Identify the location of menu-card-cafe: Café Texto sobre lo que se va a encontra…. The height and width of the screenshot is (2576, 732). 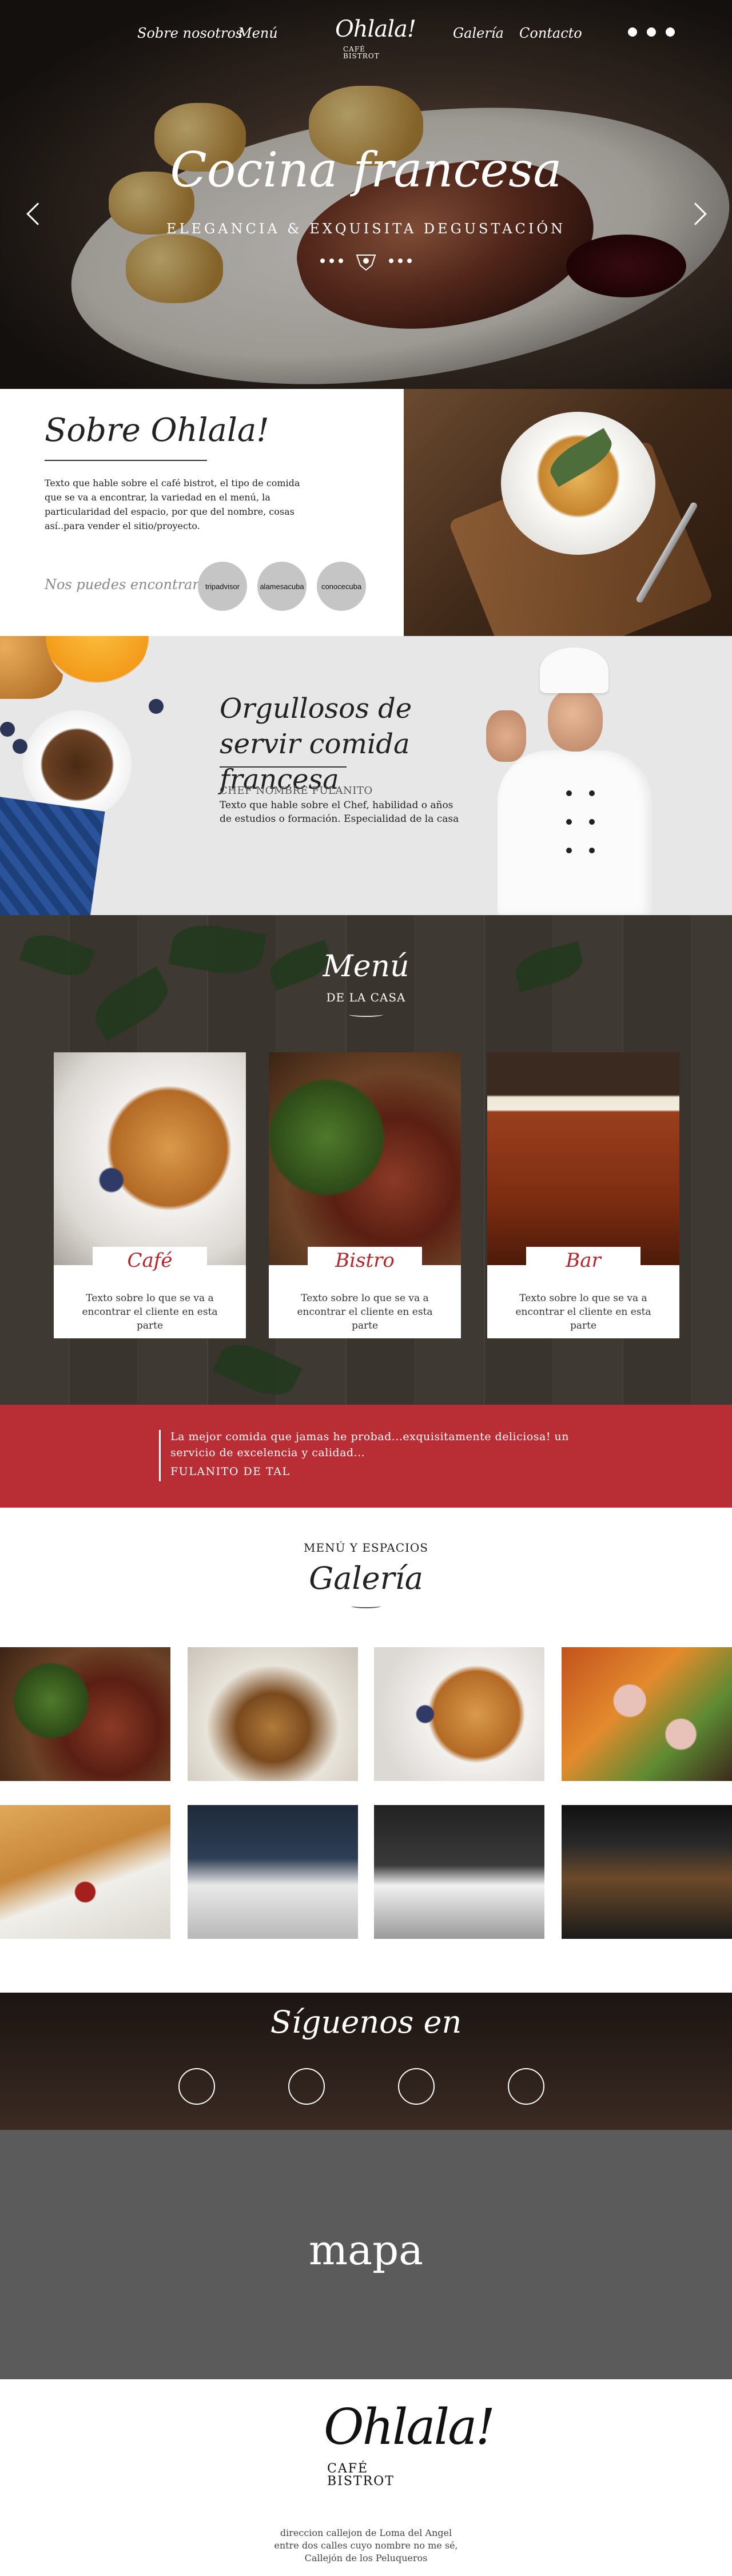
(150, 1195).